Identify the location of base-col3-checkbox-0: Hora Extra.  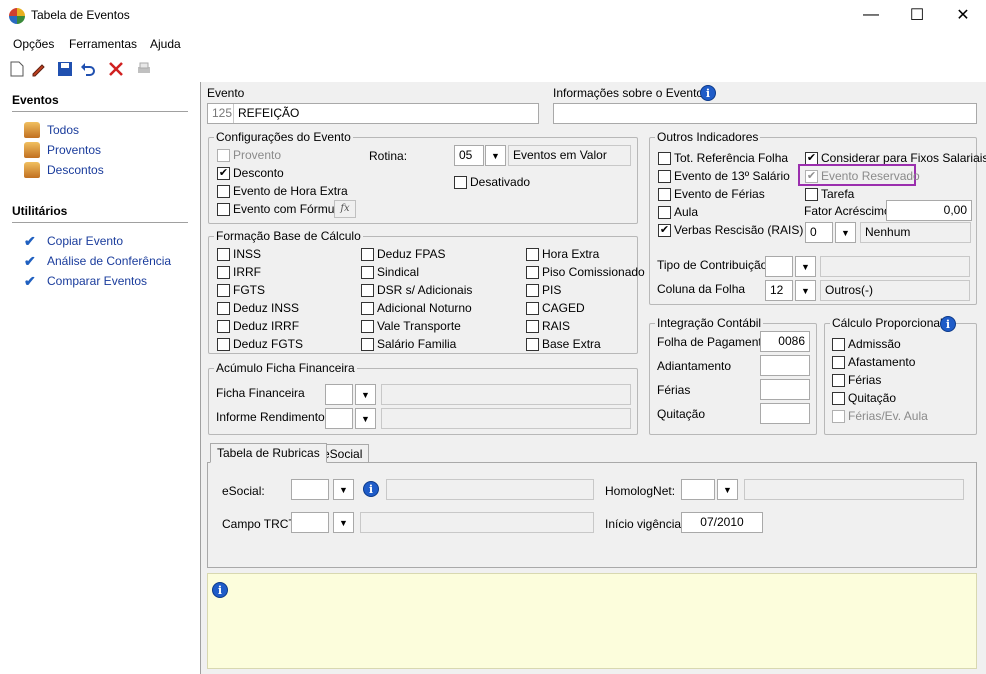
(562, 254).